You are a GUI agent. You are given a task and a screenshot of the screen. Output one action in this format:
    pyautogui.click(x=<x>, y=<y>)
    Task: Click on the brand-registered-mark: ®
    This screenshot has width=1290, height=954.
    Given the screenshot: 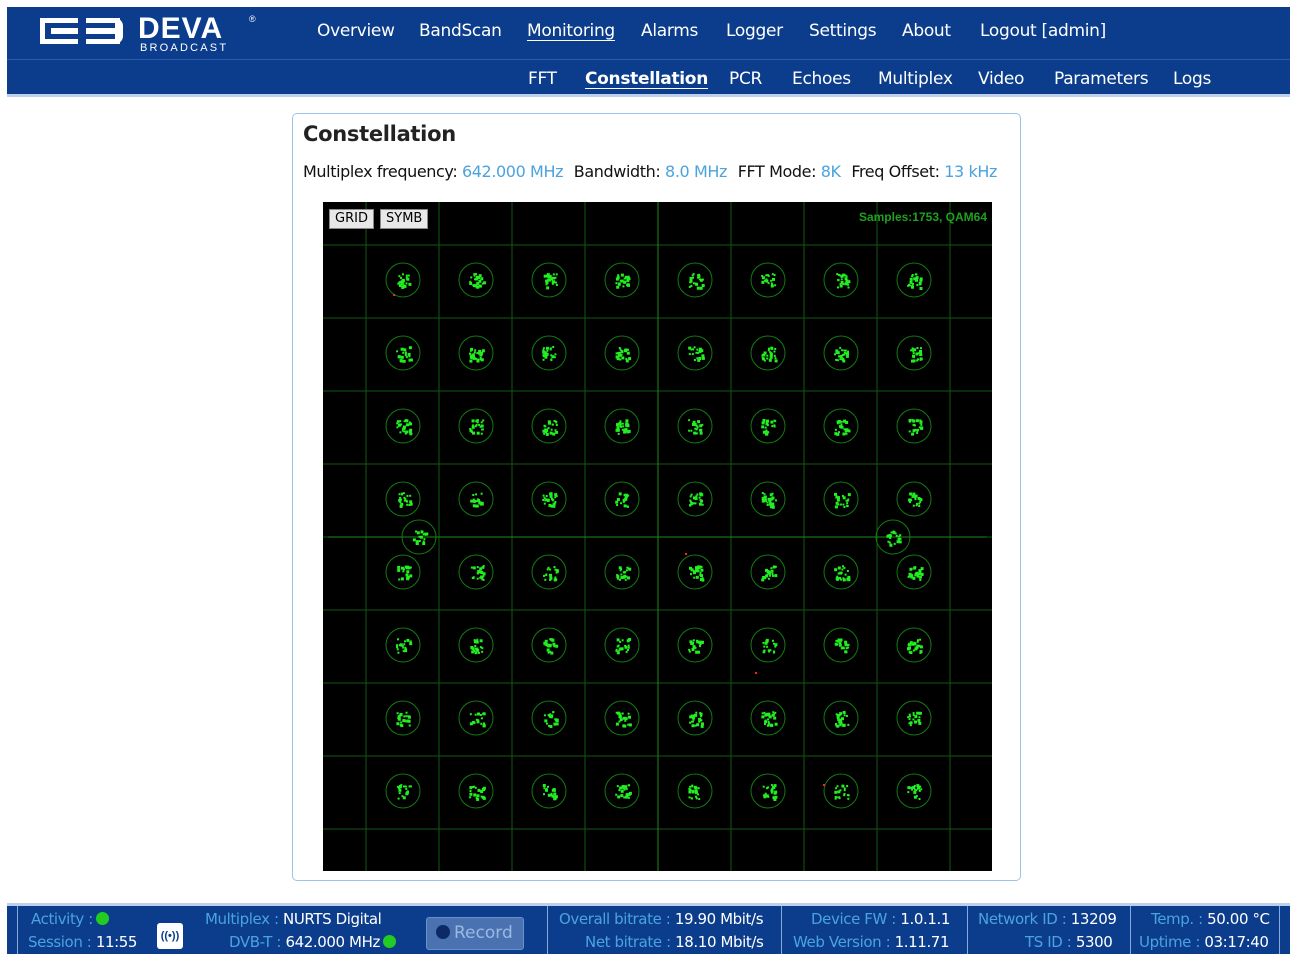 What is the action you would take?
    pyautogui.click(x=252, y=19)
    